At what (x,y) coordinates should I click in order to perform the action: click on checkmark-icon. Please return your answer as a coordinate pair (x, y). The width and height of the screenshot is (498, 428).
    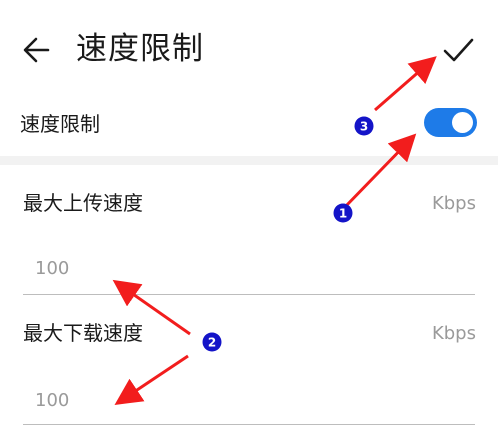
    Looking at the image, I should click on (458, 50).